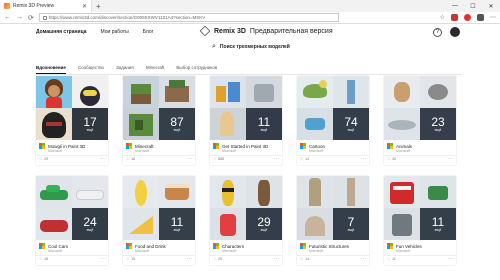 Image resolution: width=500 pixels, height=280 pixels. Describe the element at coordinates (391, 159) in the screenshot. I see `like-button: ♡ 40` at that location.